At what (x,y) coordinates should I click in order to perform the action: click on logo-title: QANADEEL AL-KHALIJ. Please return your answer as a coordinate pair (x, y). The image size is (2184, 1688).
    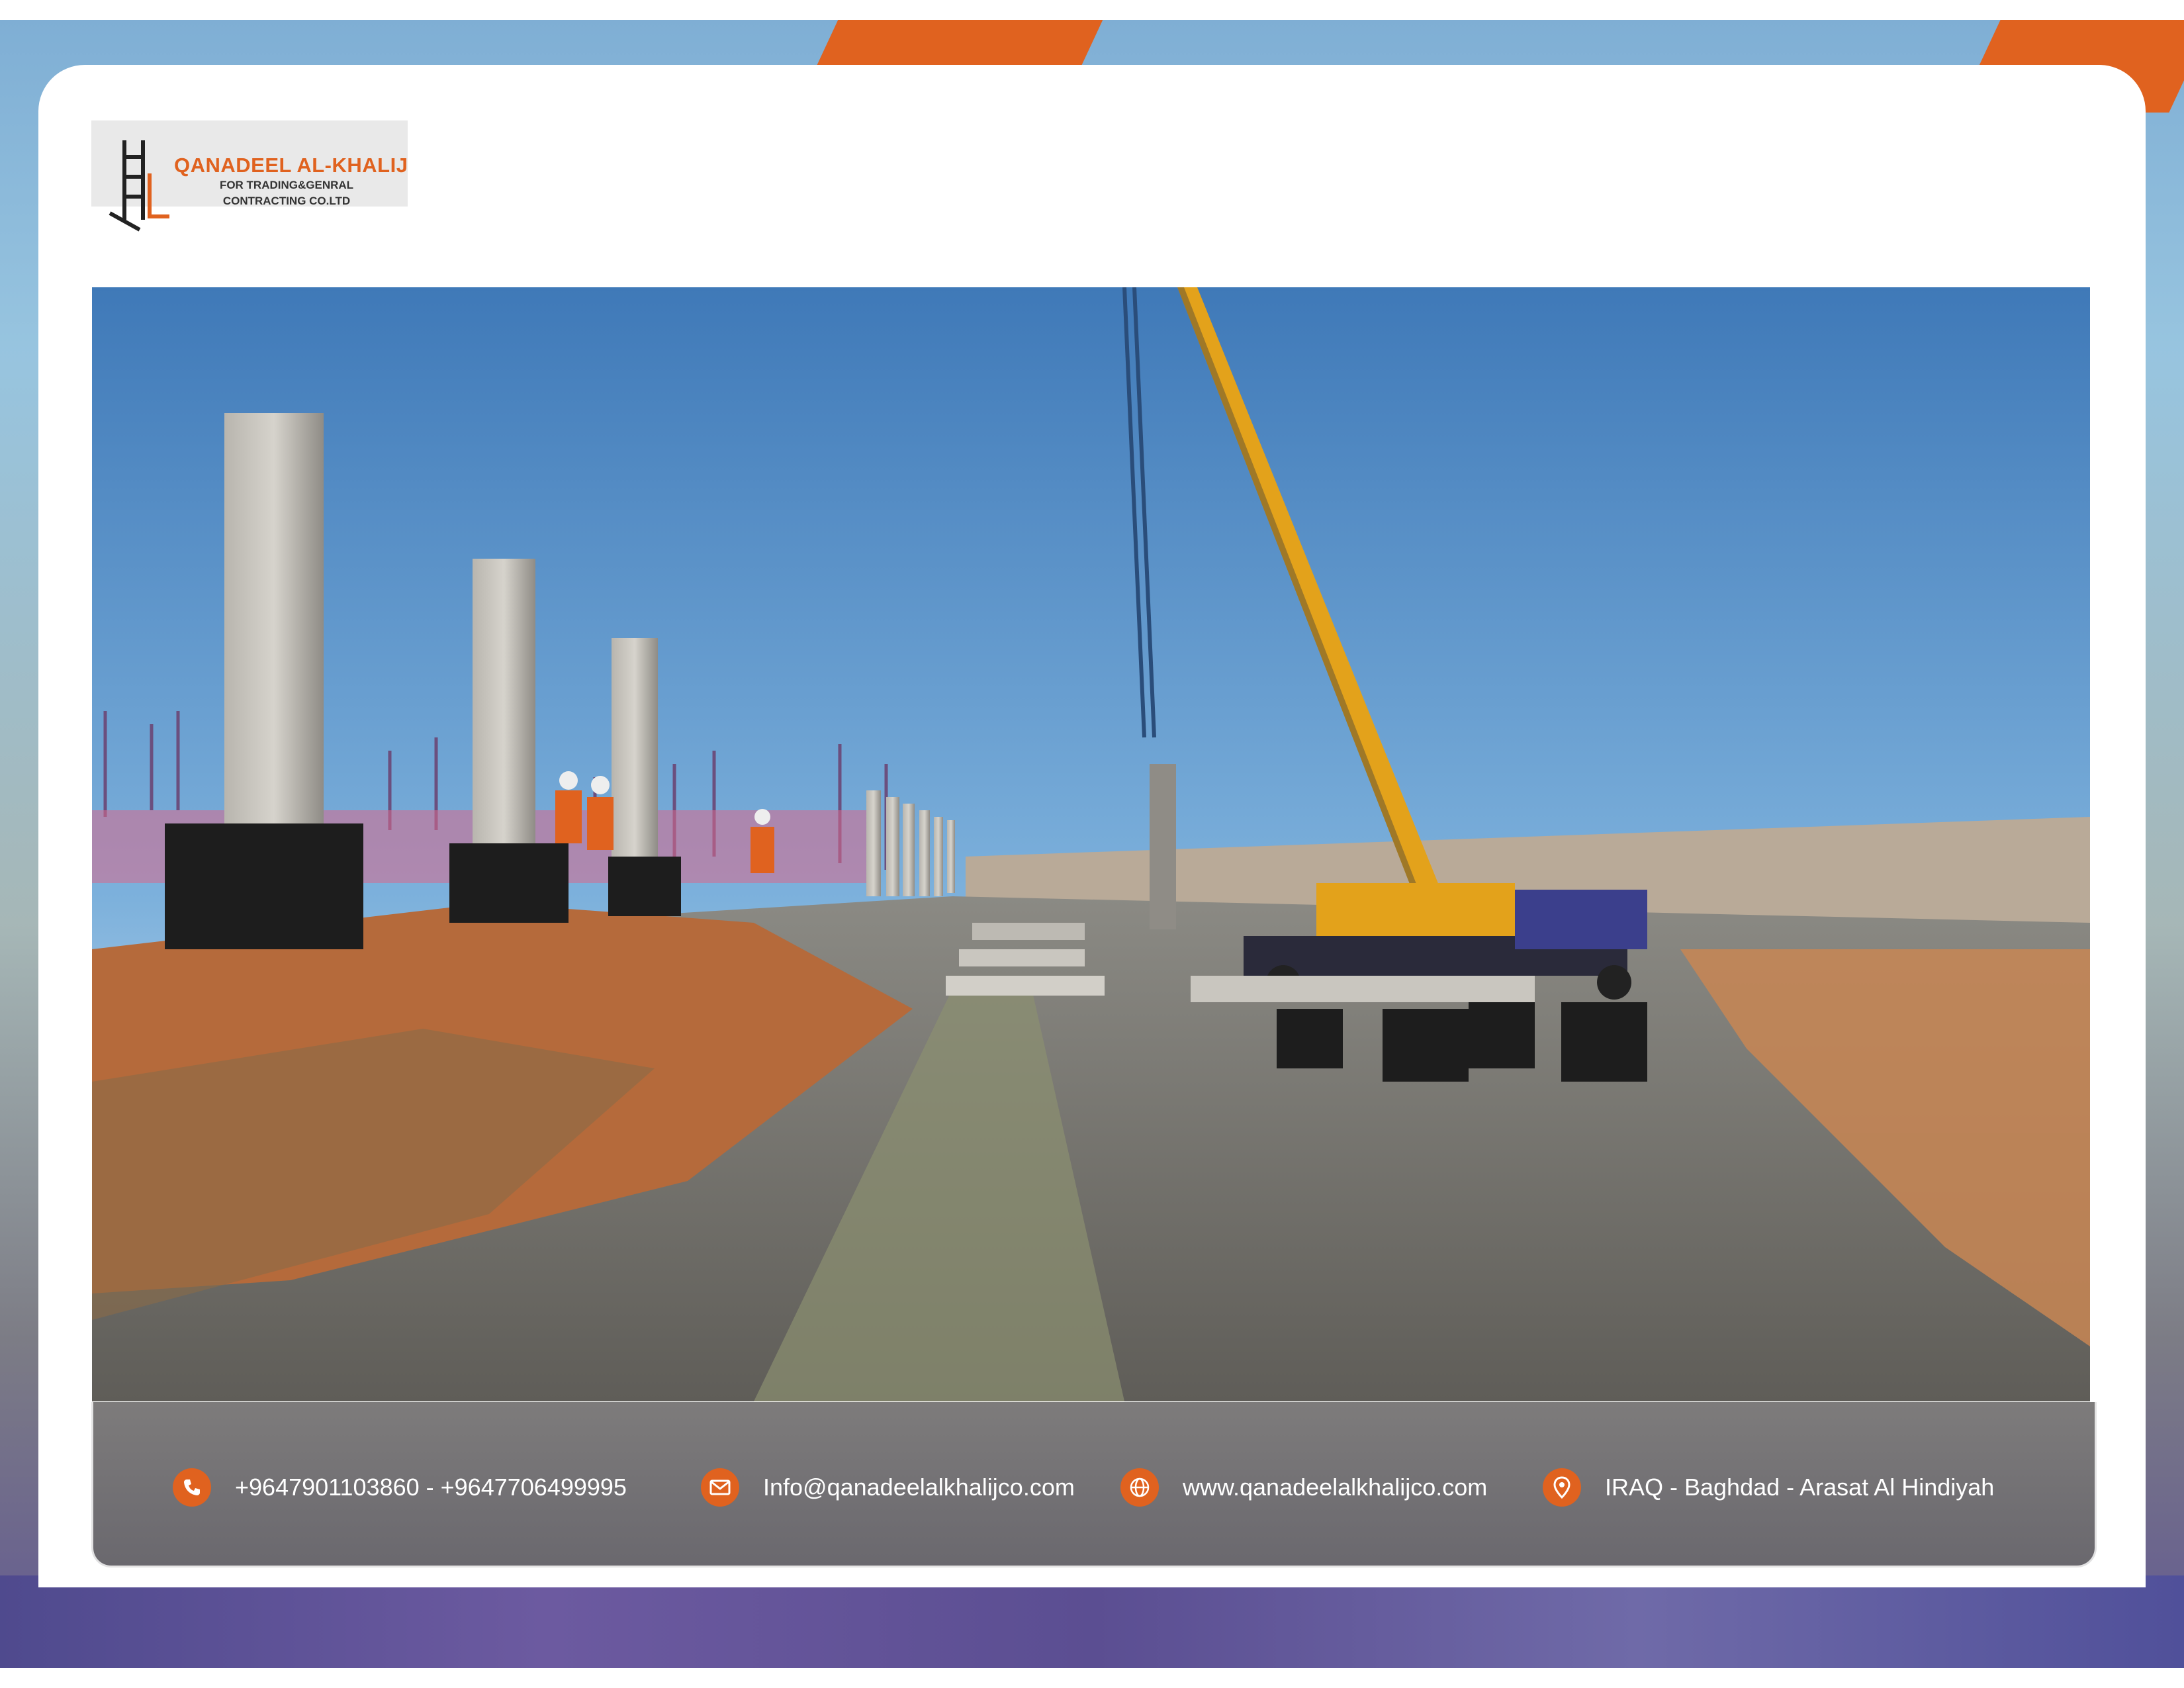
    Looking at the image, I should click on (291, 165).